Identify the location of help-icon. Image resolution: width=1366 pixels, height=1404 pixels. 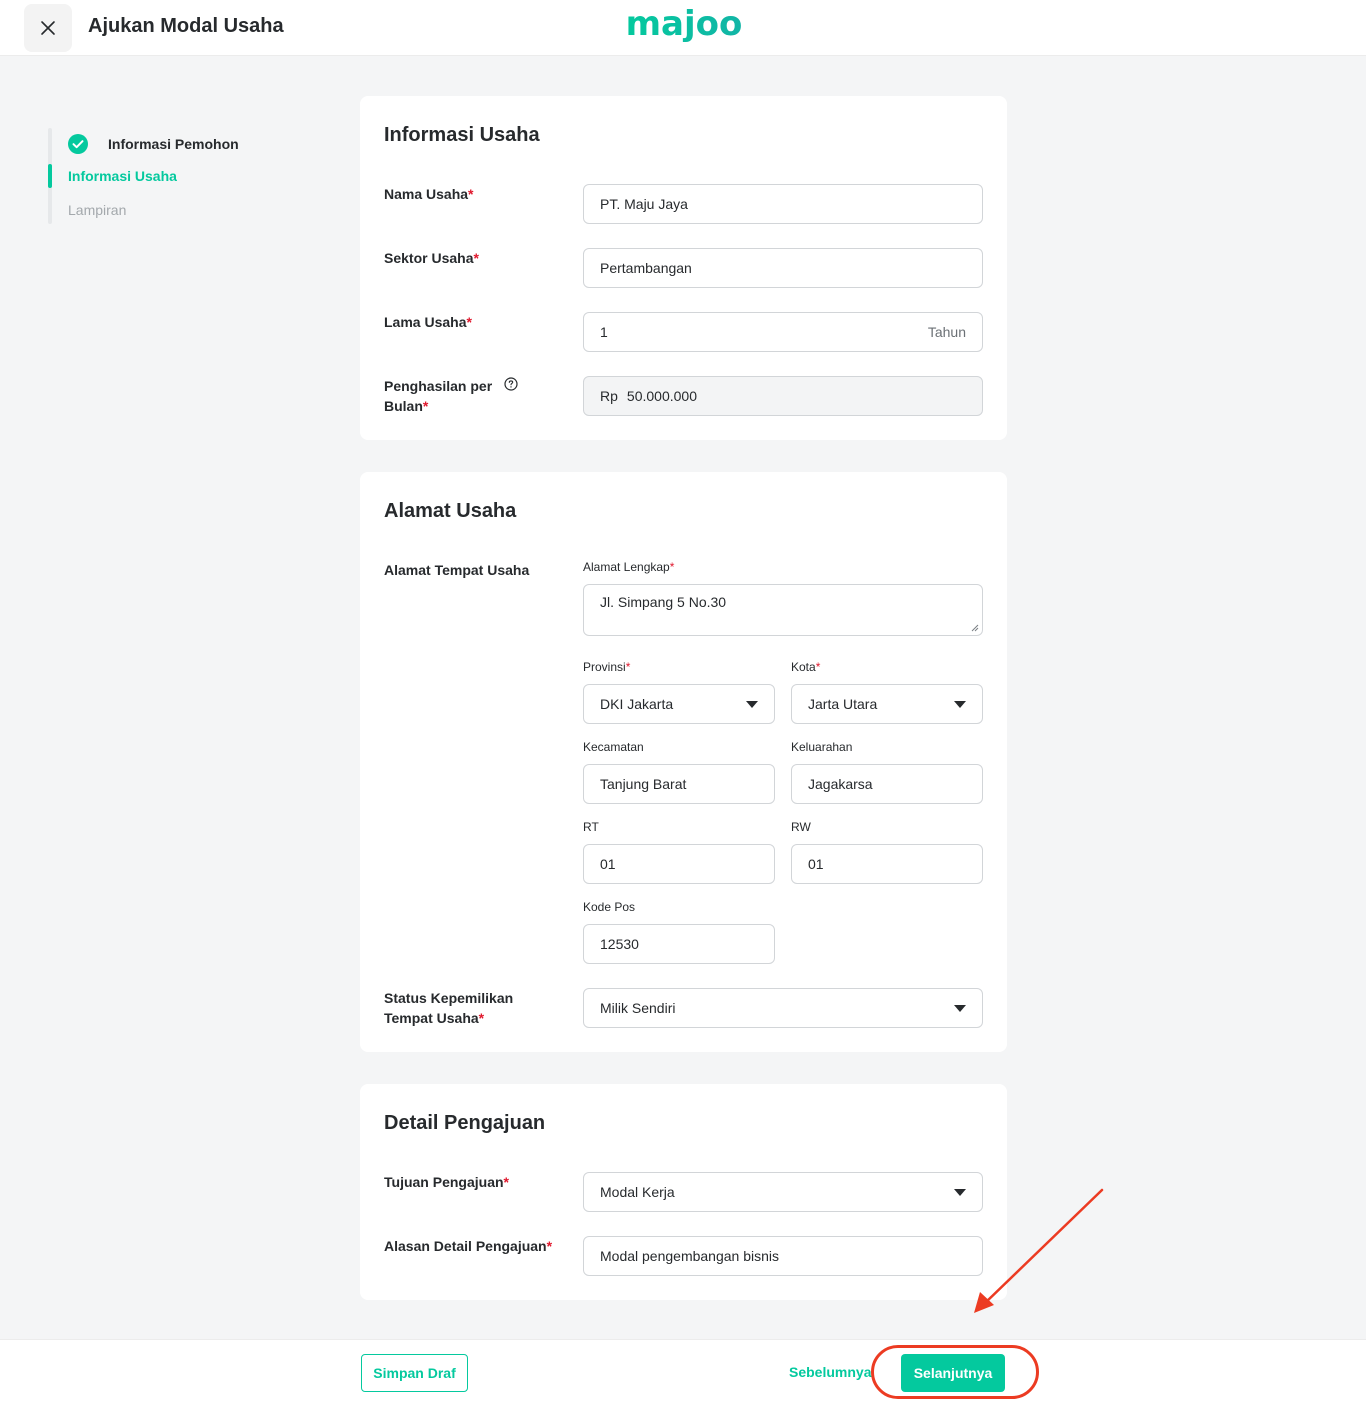
(511, 384).